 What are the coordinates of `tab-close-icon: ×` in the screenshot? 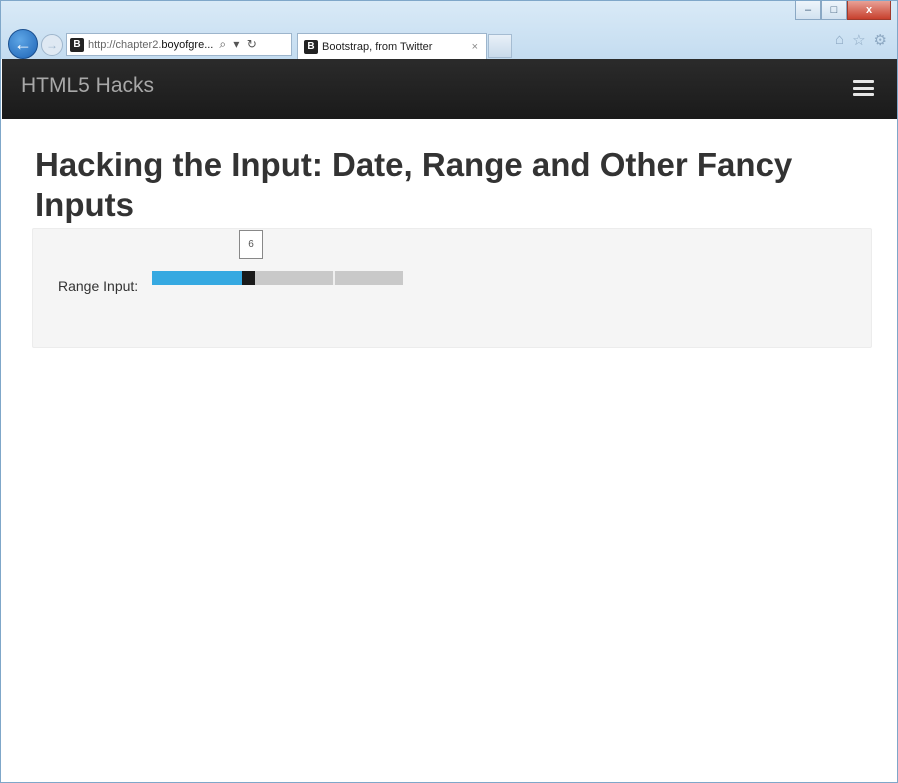 It's located at (475, 47).